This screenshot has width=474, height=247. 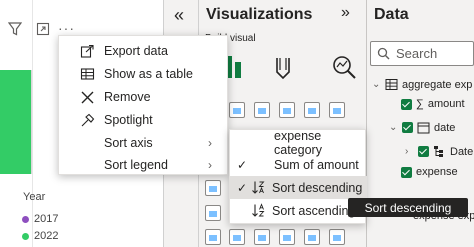 What do you see at coordinates (136, 51) in the screenshot?
I see `menu-item-label: Export data` at bounding box center [136, 51].